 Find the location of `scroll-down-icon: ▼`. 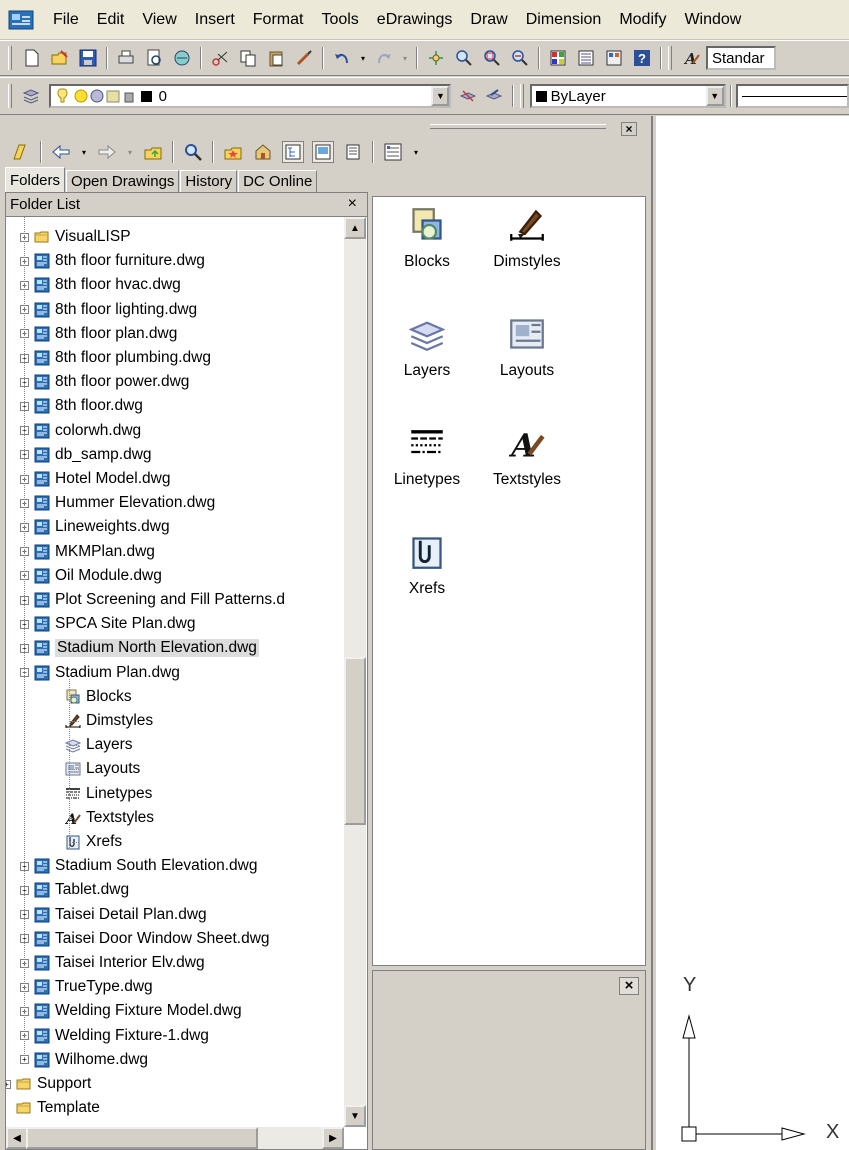

scroll-down-icon: ▼ is located at coordinates (355, 1116).